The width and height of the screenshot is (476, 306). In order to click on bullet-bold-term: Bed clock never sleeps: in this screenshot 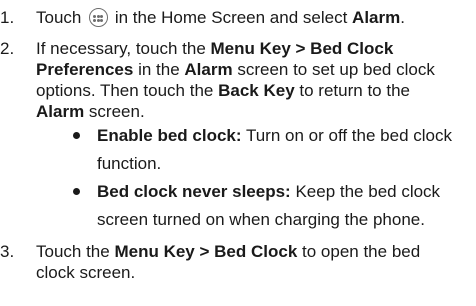, I will do `click(194, 191)`.